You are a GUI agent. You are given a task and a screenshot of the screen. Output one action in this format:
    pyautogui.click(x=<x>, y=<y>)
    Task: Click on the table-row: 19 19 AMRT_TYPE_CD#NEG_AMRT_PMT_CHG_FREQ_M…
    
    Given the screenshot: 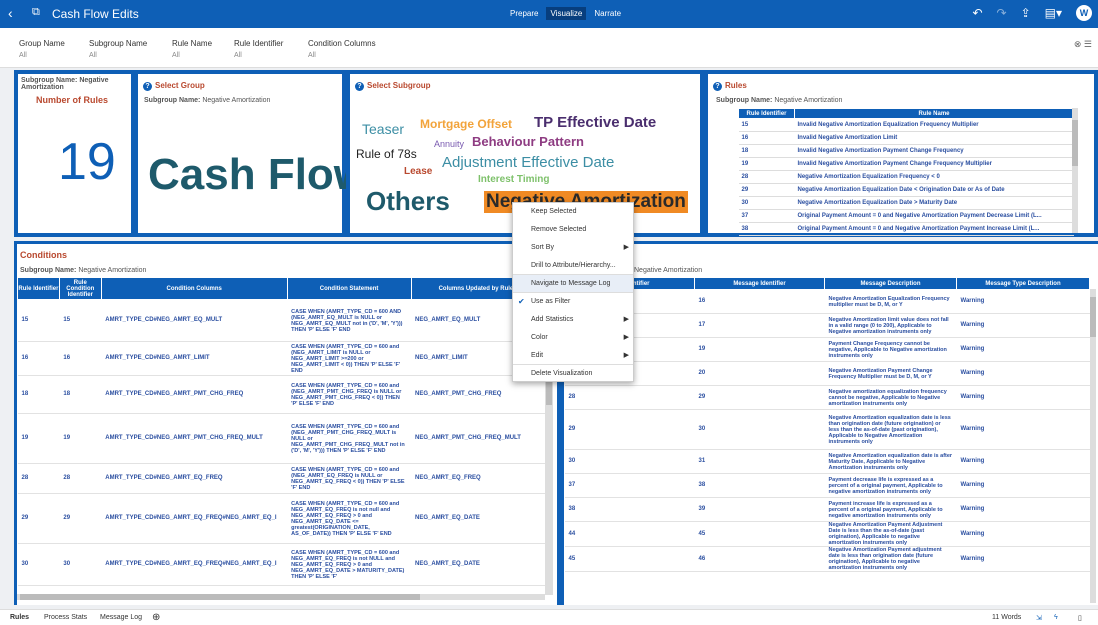 What is the action you would take?
    pyautogui.click(x=281, y=438)
    